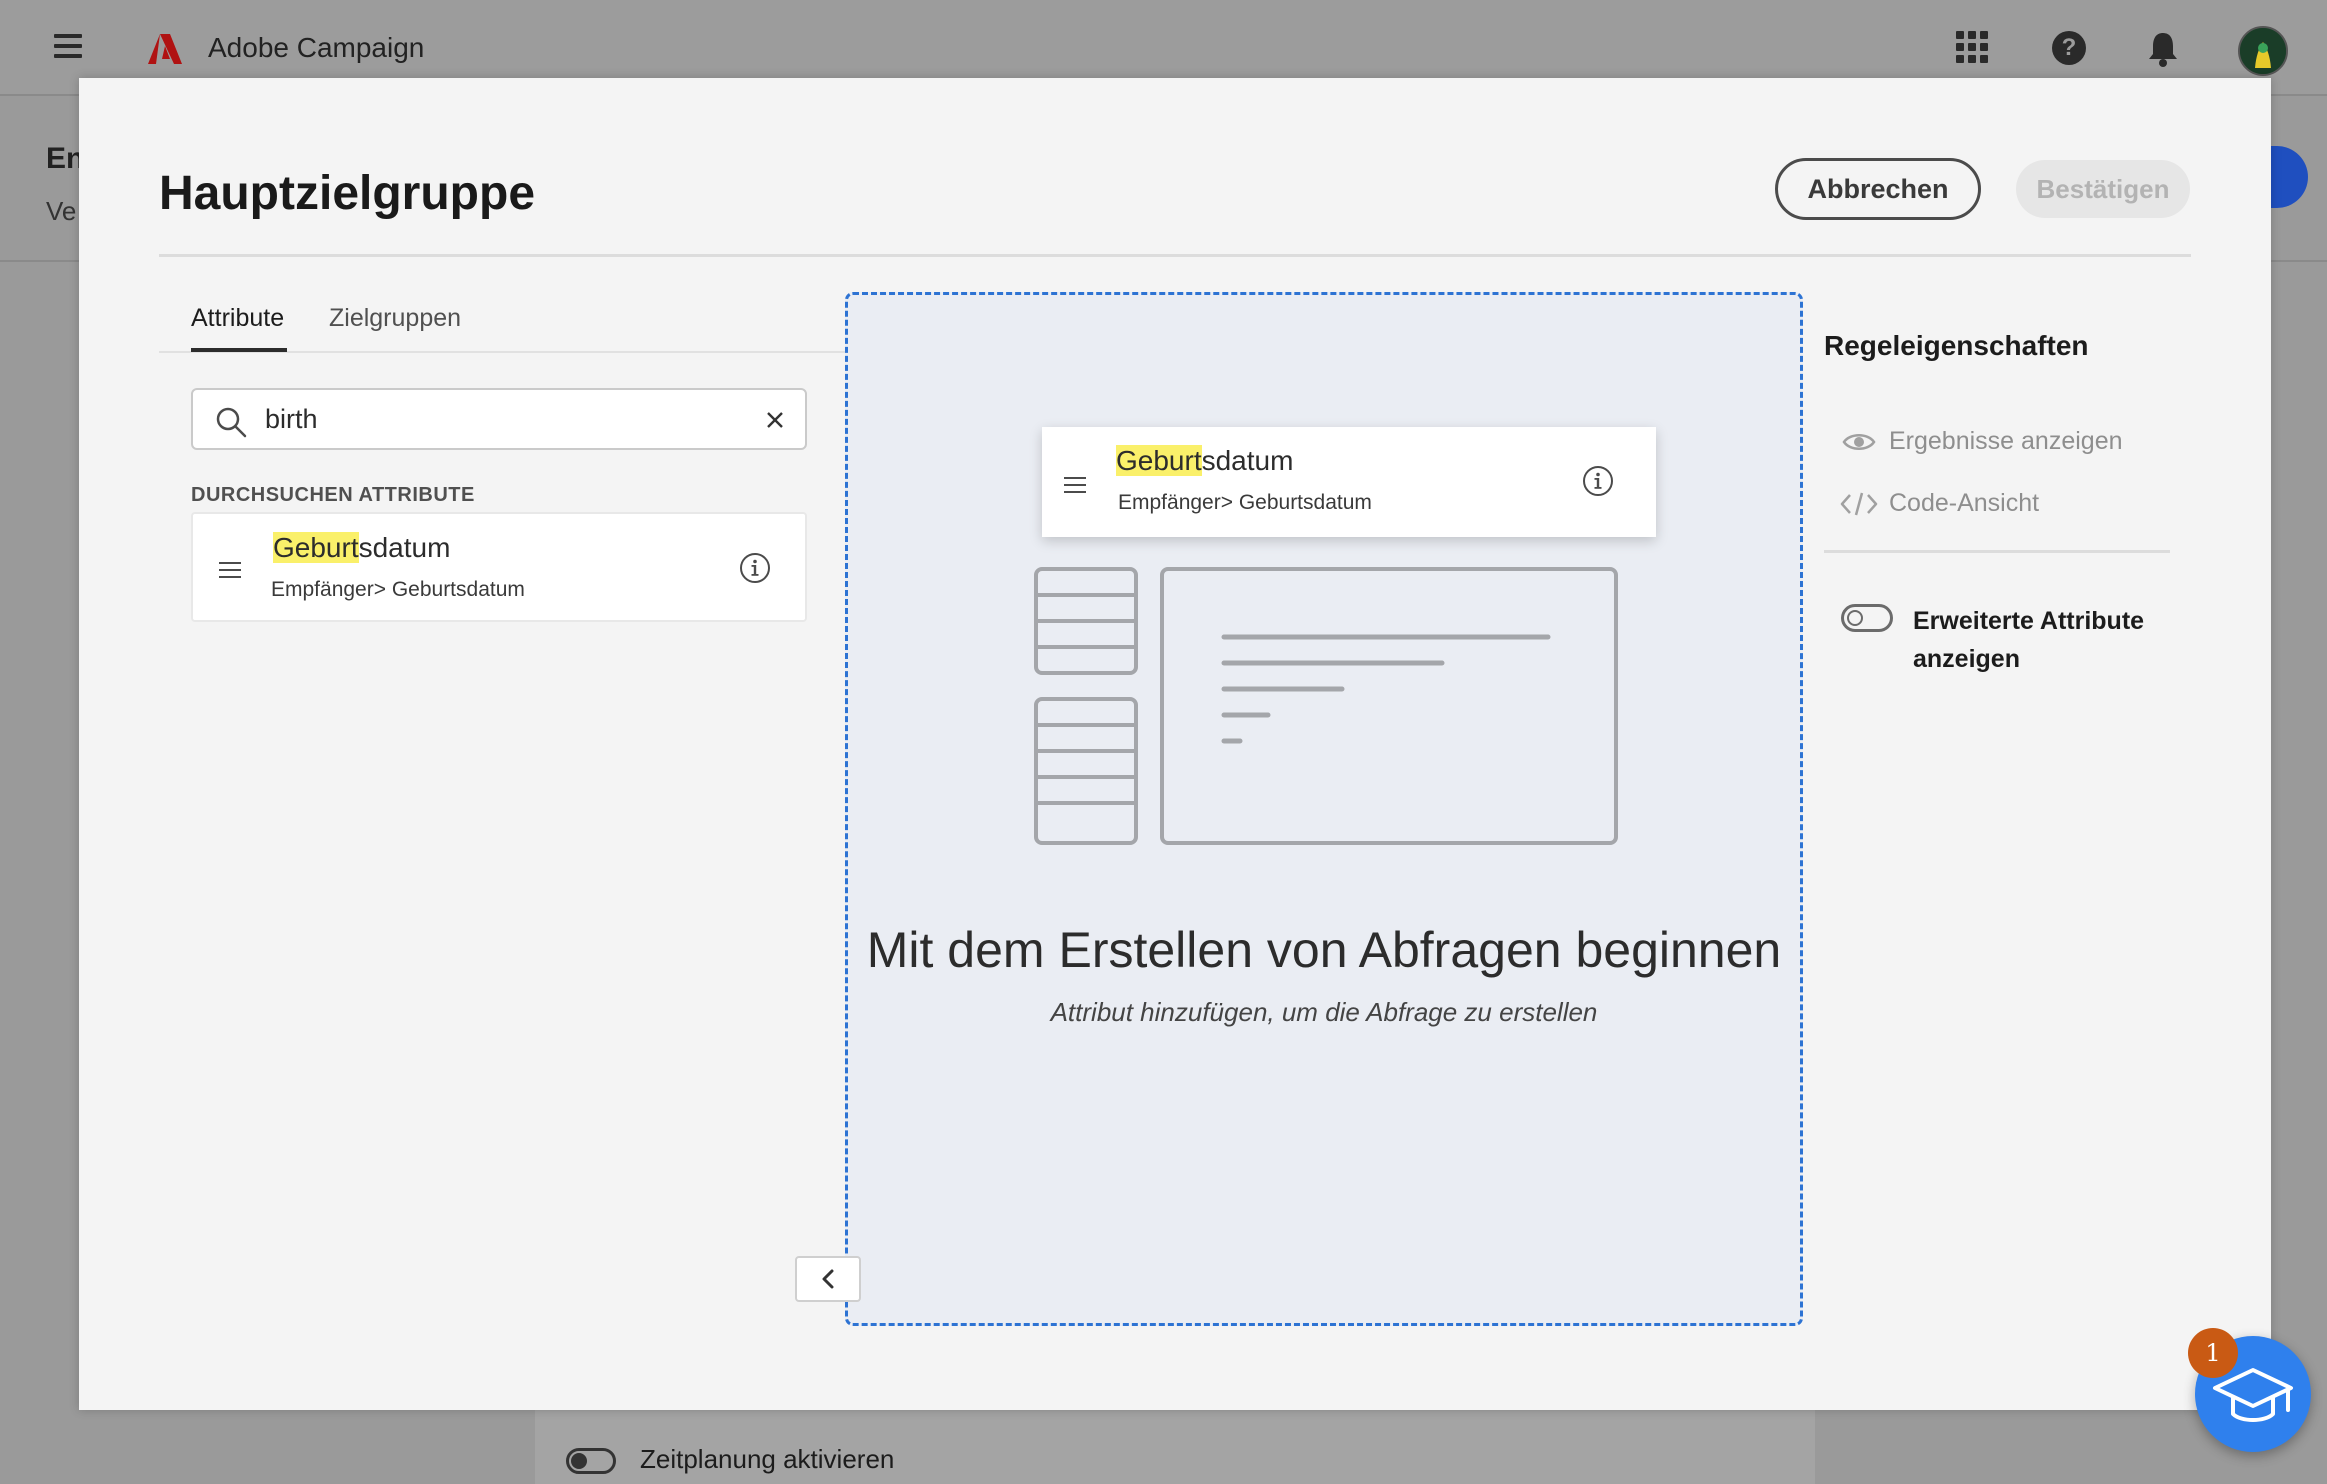 This screenshot has height=1484, width=2327. I want to click on attribute-search-input: birth, so click(499, 419).